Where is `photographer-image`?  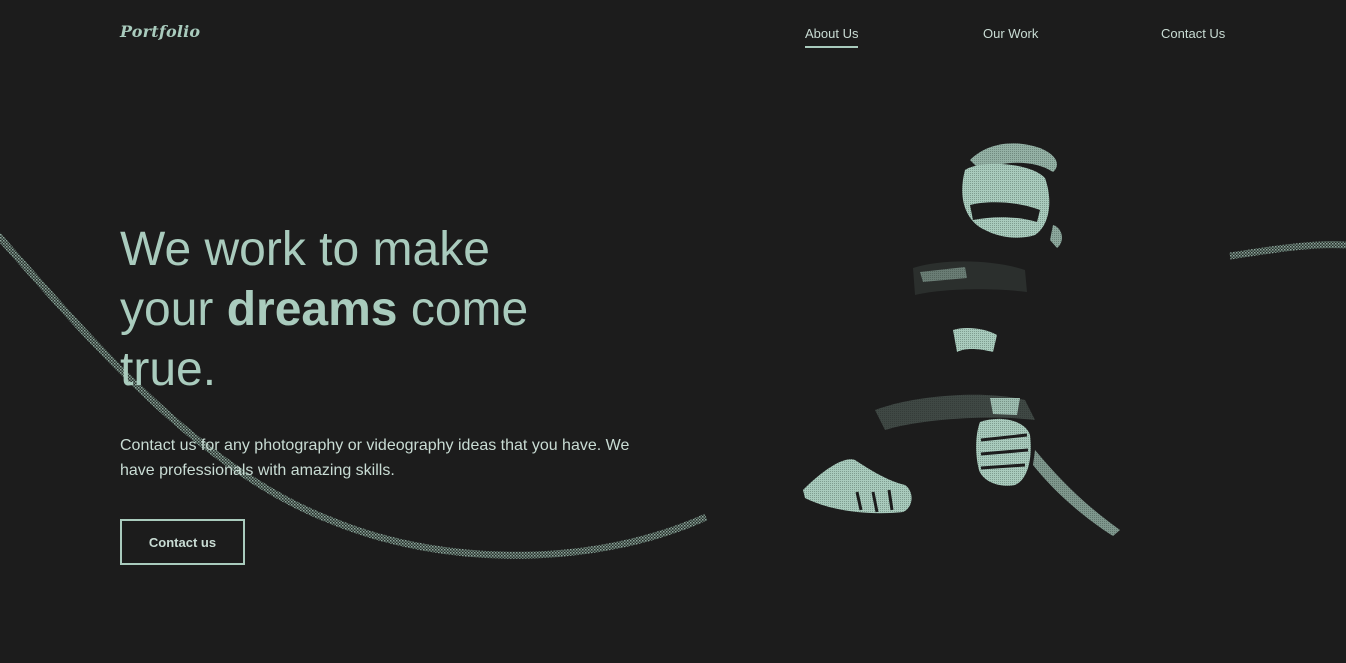 photographer-image is located at coordinates (961, 339).